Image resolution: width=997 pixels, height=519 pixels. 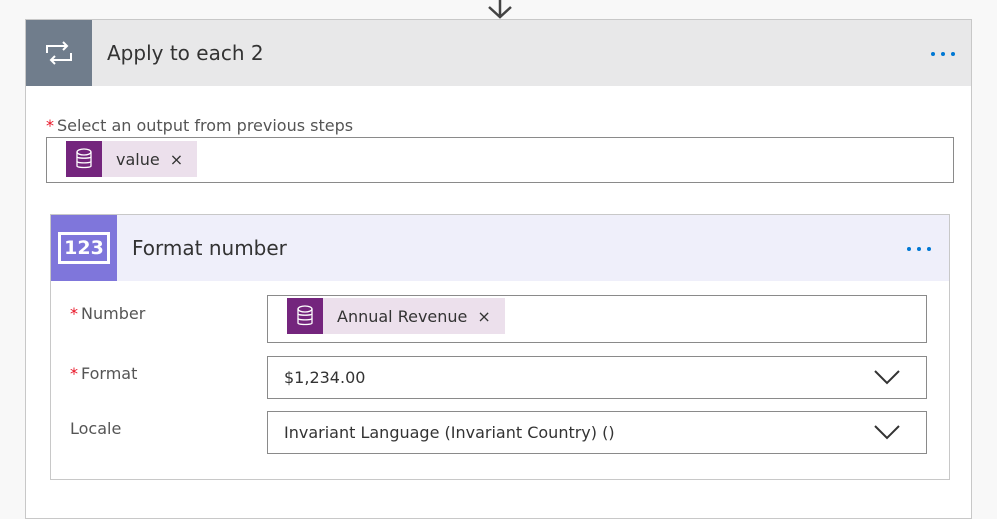 What do you see at coordinates (185, 53) in the screenshot?
I see `card-title: Apply to each 2` at bounding box center [185, 53].